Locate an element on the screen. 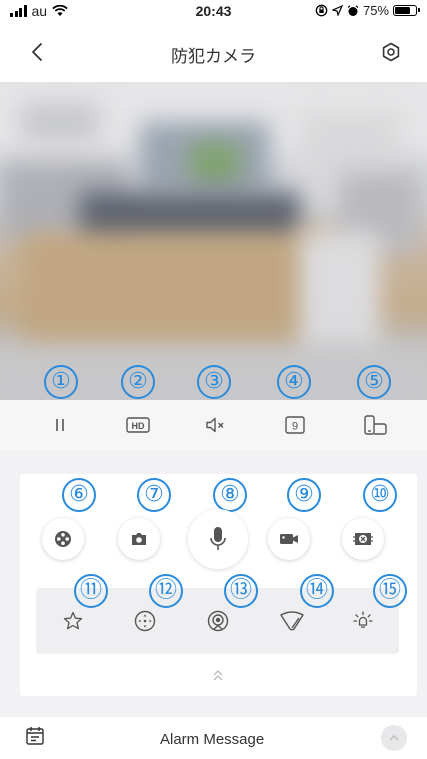  motion-track-icon is located at coordinates (218, 621).